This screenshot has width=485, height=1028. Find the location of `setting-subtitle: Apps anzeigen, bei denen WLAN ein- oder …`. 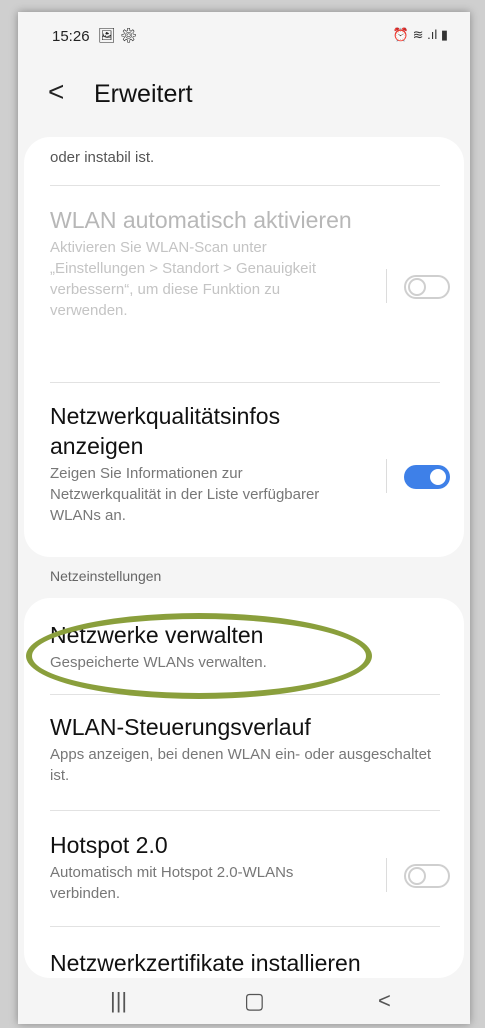

setting-subtitle: Apps anzeigen, bei denen WLAN ein- oder … is located at coordinates (241, 765).